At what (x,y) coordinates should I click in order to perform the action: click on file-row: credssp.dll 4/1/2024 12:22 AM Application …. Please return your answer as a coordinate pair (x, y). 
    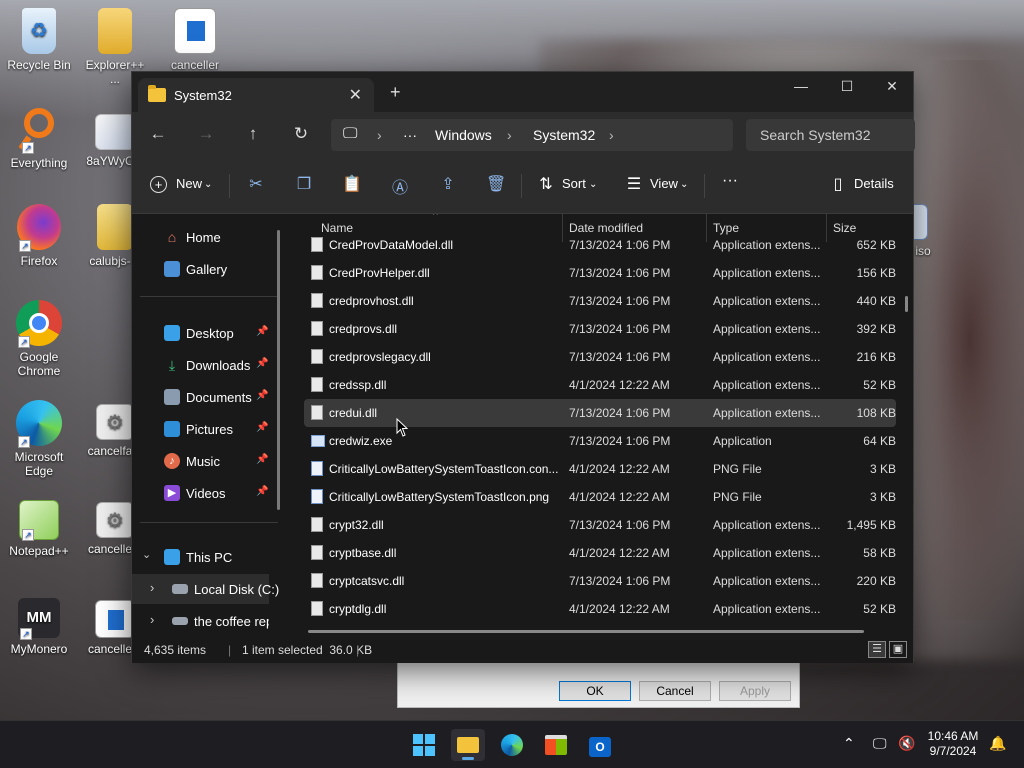
    Looking at the image, I should click on (600, 385).